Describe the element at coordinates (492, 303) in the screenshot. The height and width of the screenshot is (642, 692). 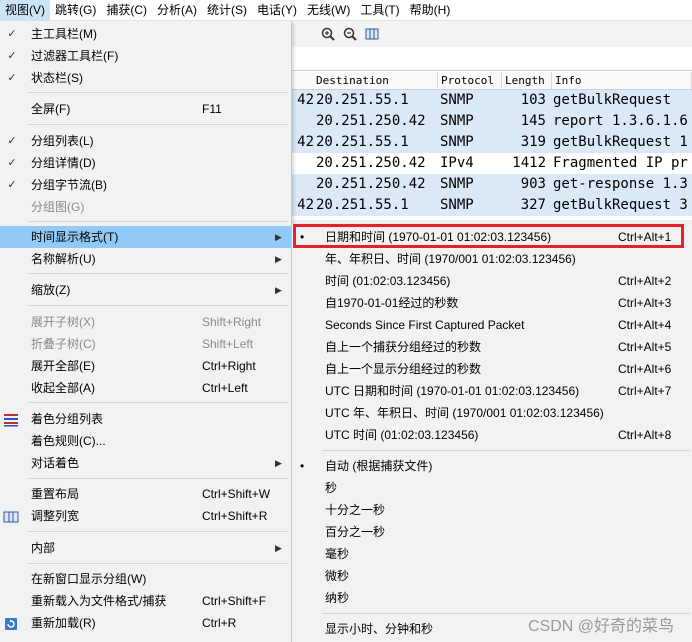
I see `submenu-item-since-epoch: 自1970-01-01经过的秒数 Ctrl+Alt+3` at that location.